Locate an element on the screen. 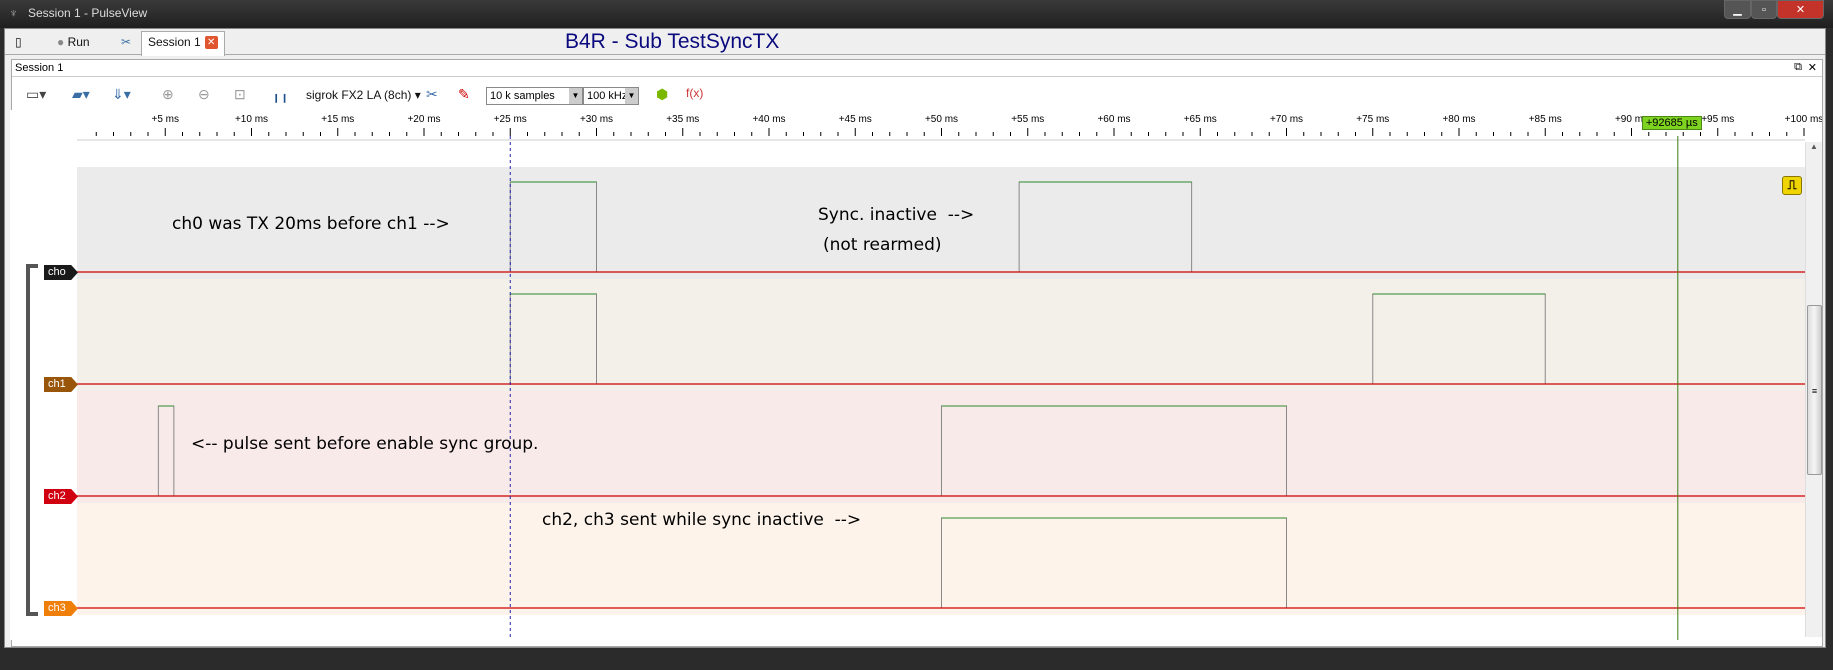  tick-label: +20 ms is located at coordinates (423, 119).